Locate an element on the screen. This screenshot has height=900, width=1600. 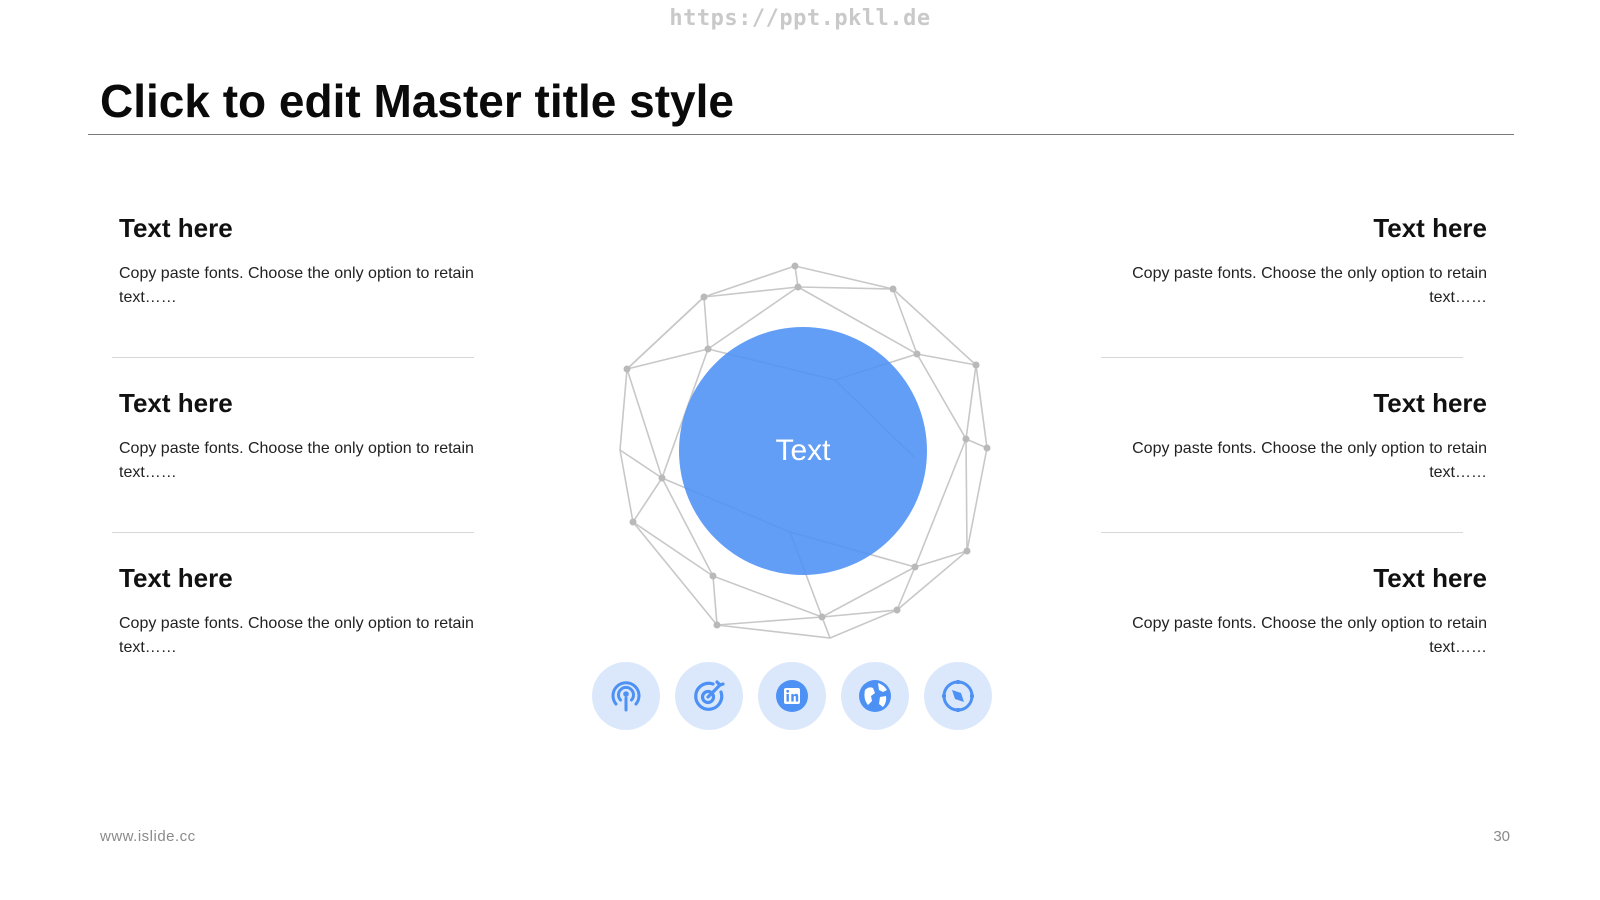
slide-title: Click to edit Master title style is located at coordinates (417, 101).